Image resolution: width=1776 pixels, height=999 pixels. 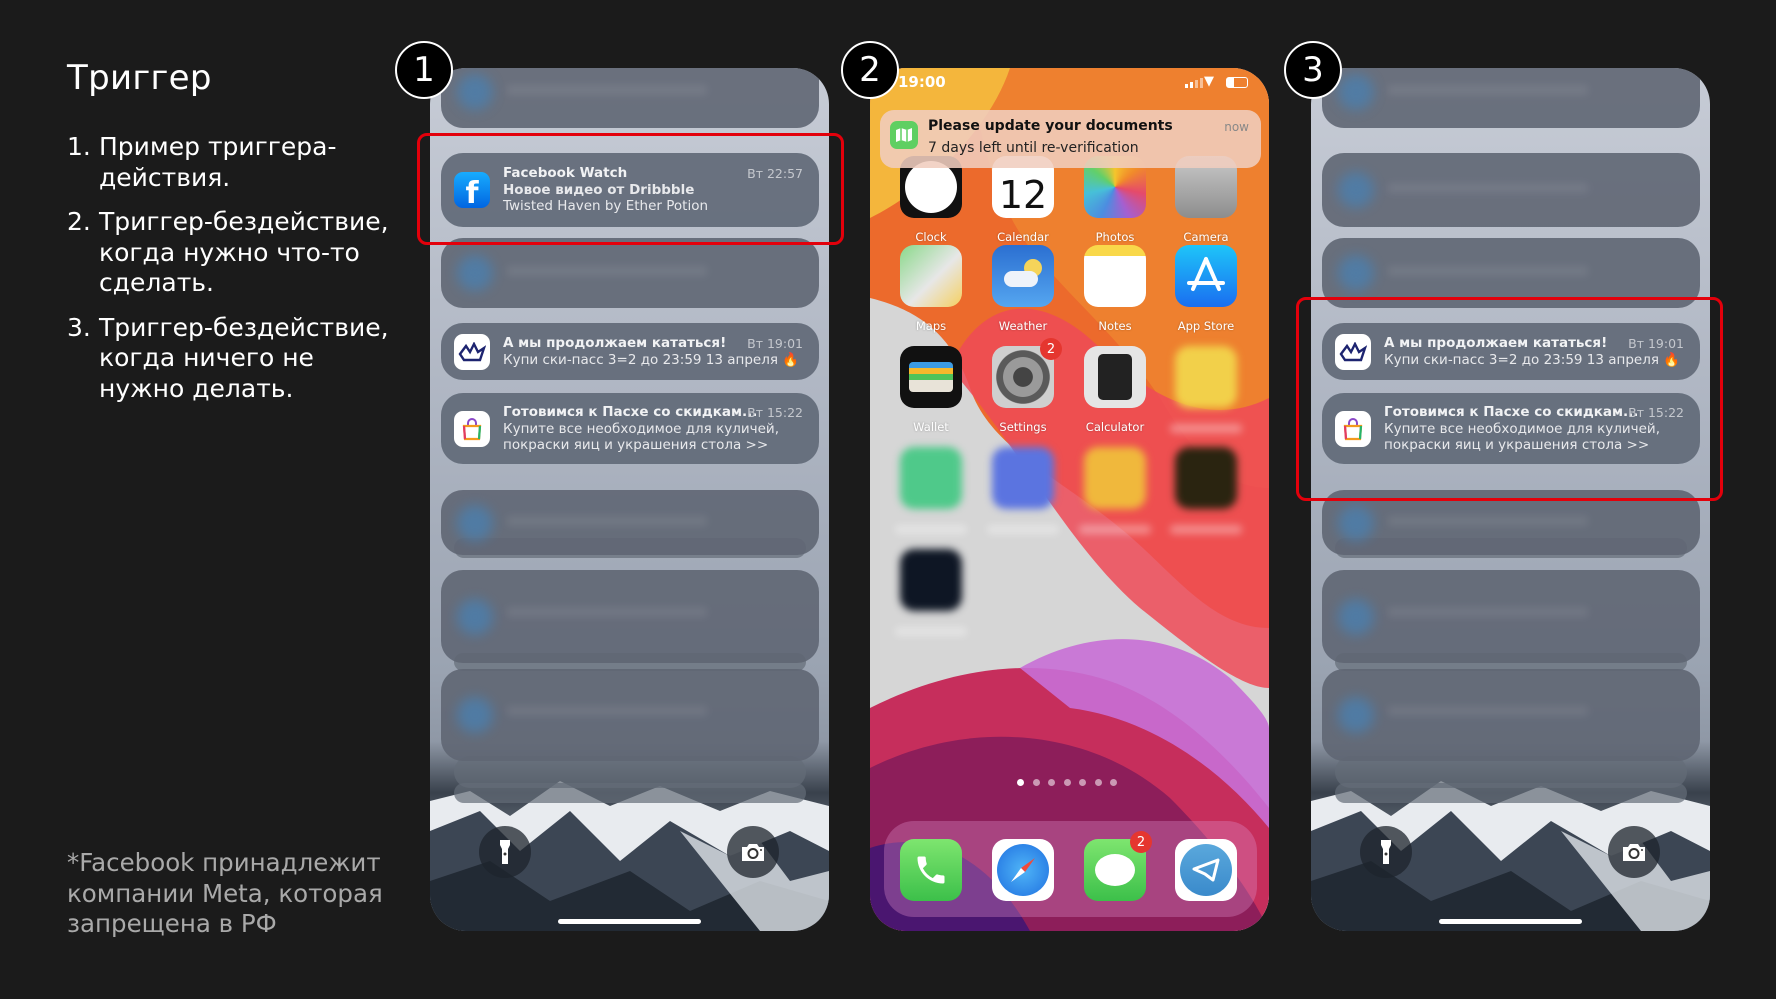 What do you see at coordinates (1206, 237) in the screenshot?
I see `app-label: Camera` at bounding box center [1206, 237].